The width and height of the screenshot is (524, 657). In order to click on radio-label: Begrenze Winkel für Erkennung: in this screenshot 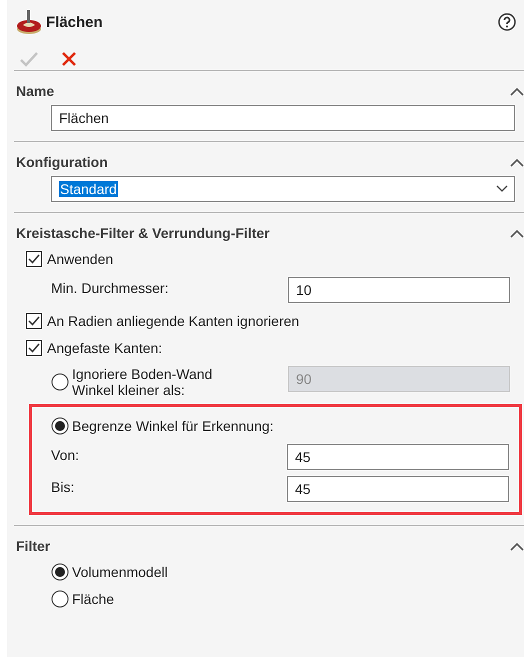, I will do `click(173, 426)`.